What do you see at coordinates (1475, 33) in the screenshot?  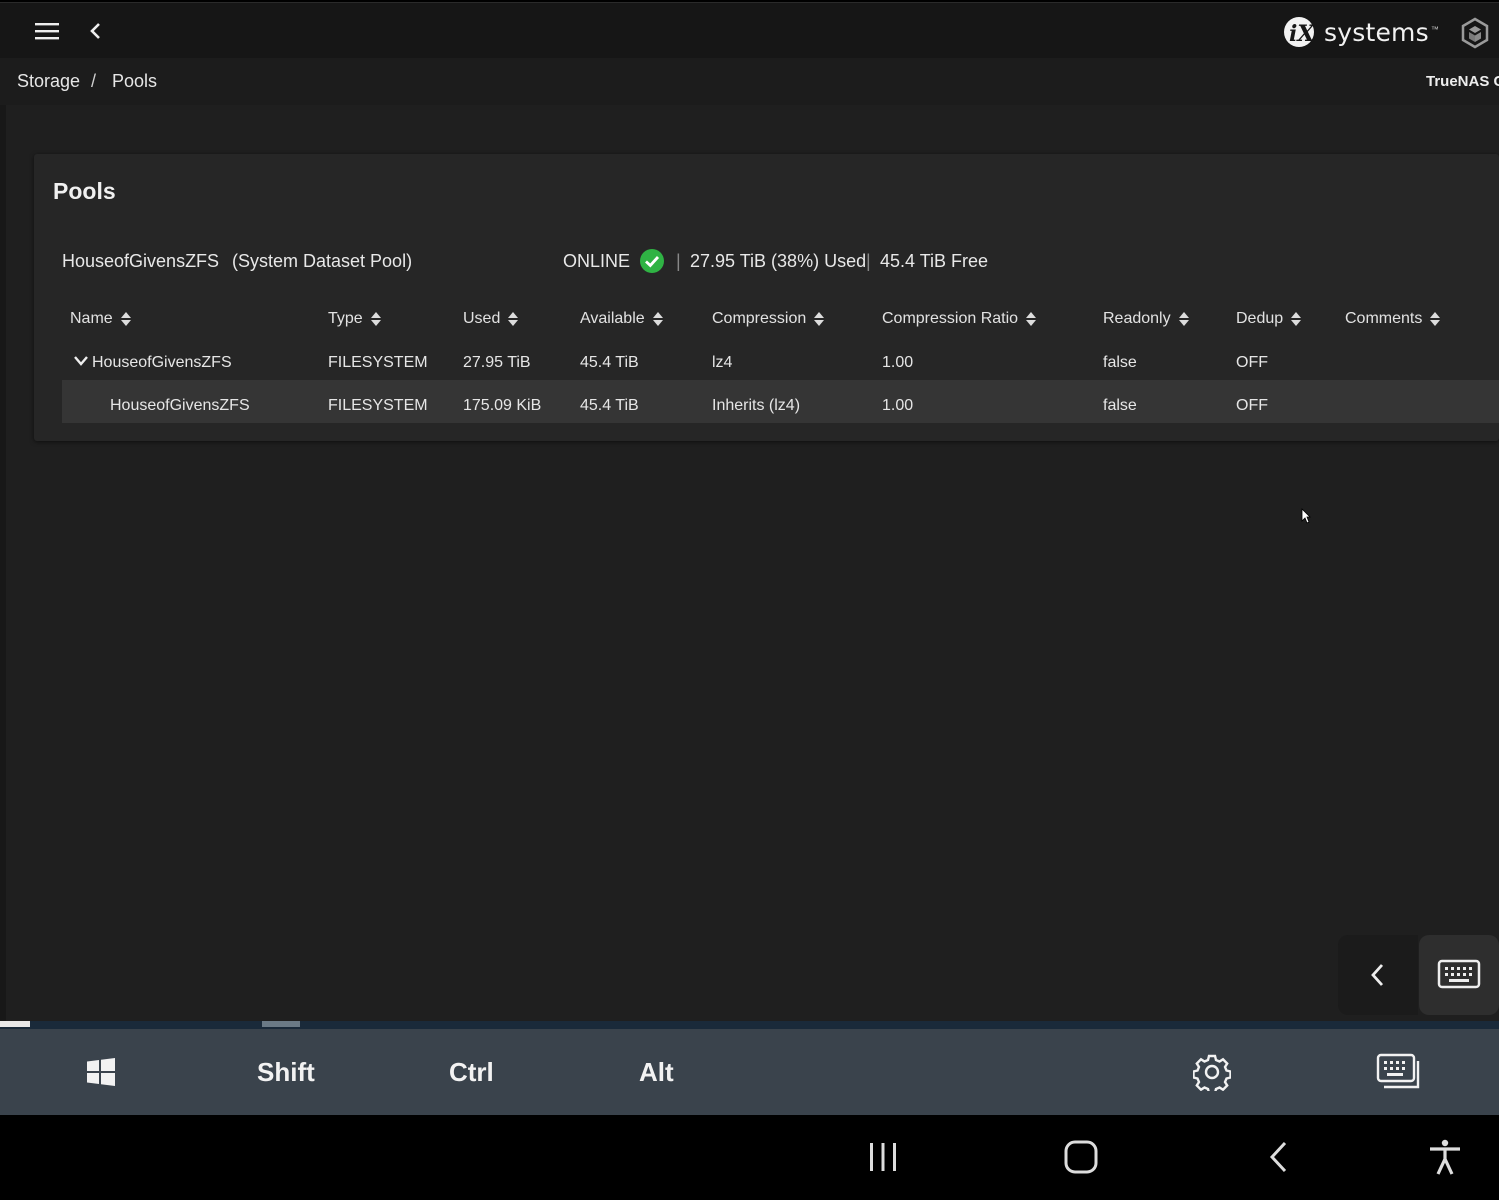 I see `truenas-logo-icon` at bounding box center [1475, 33].